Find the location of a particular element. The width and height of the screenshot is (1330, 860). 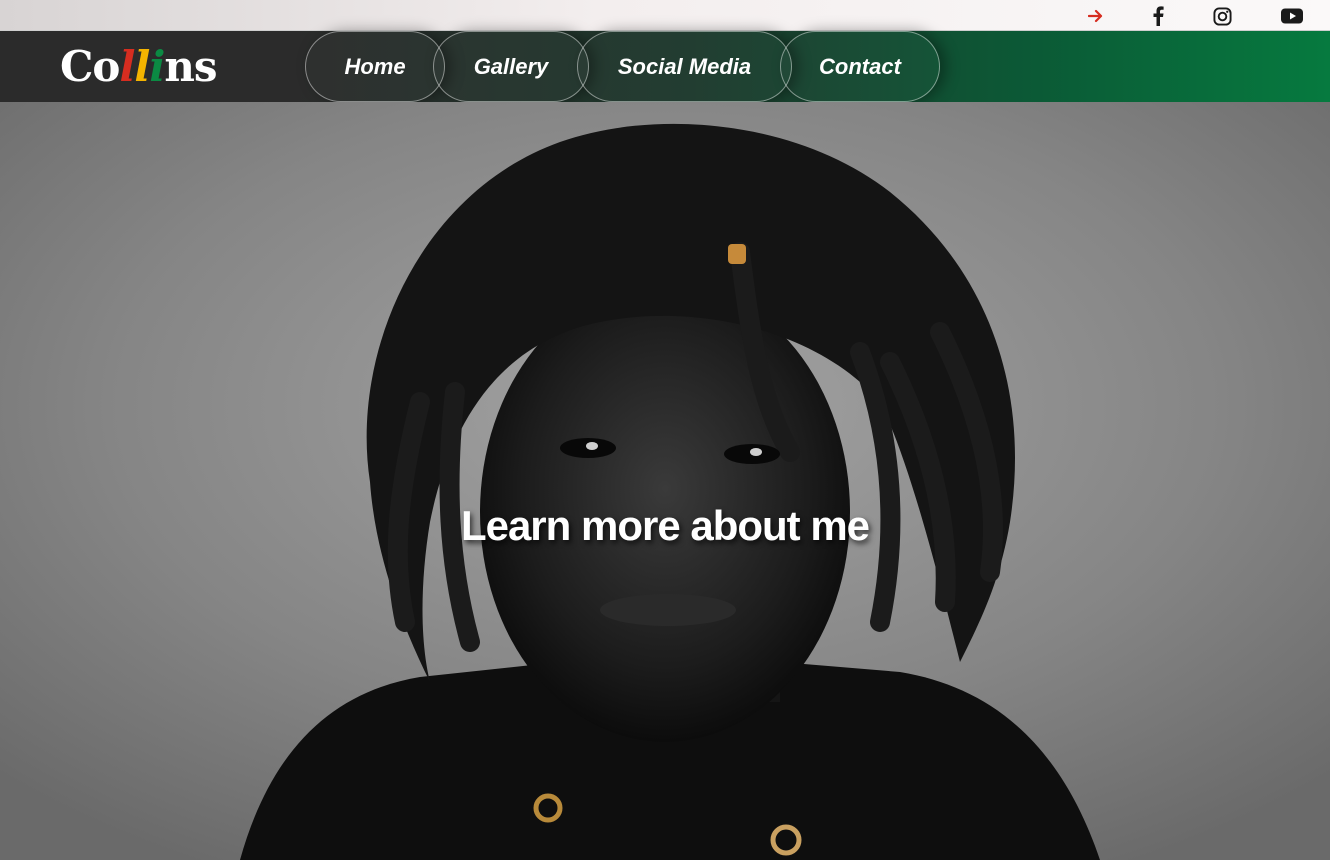

logo-part: ns is located at coordinates (190, 66).